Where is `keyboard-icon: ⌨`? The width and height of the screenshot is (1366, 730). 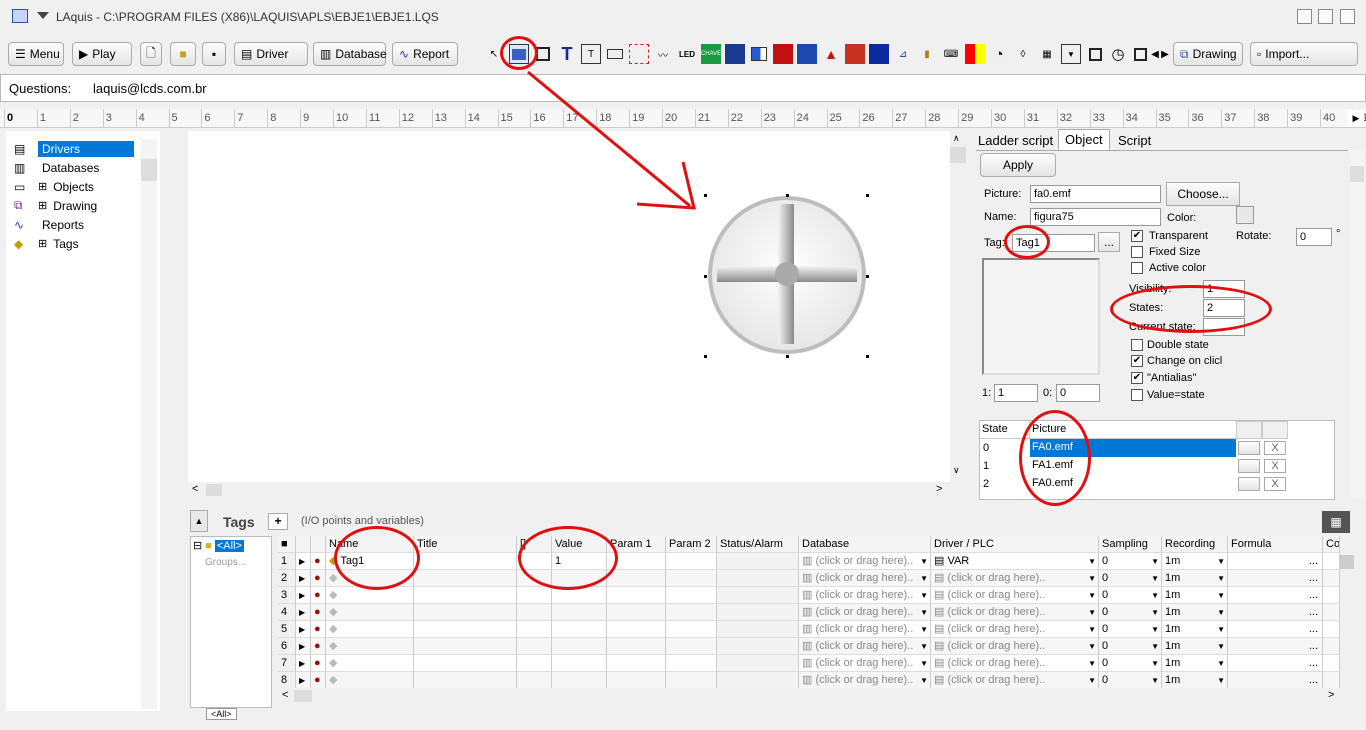
keyboard-icon: ⌨ is located at coordinates (951, 54).